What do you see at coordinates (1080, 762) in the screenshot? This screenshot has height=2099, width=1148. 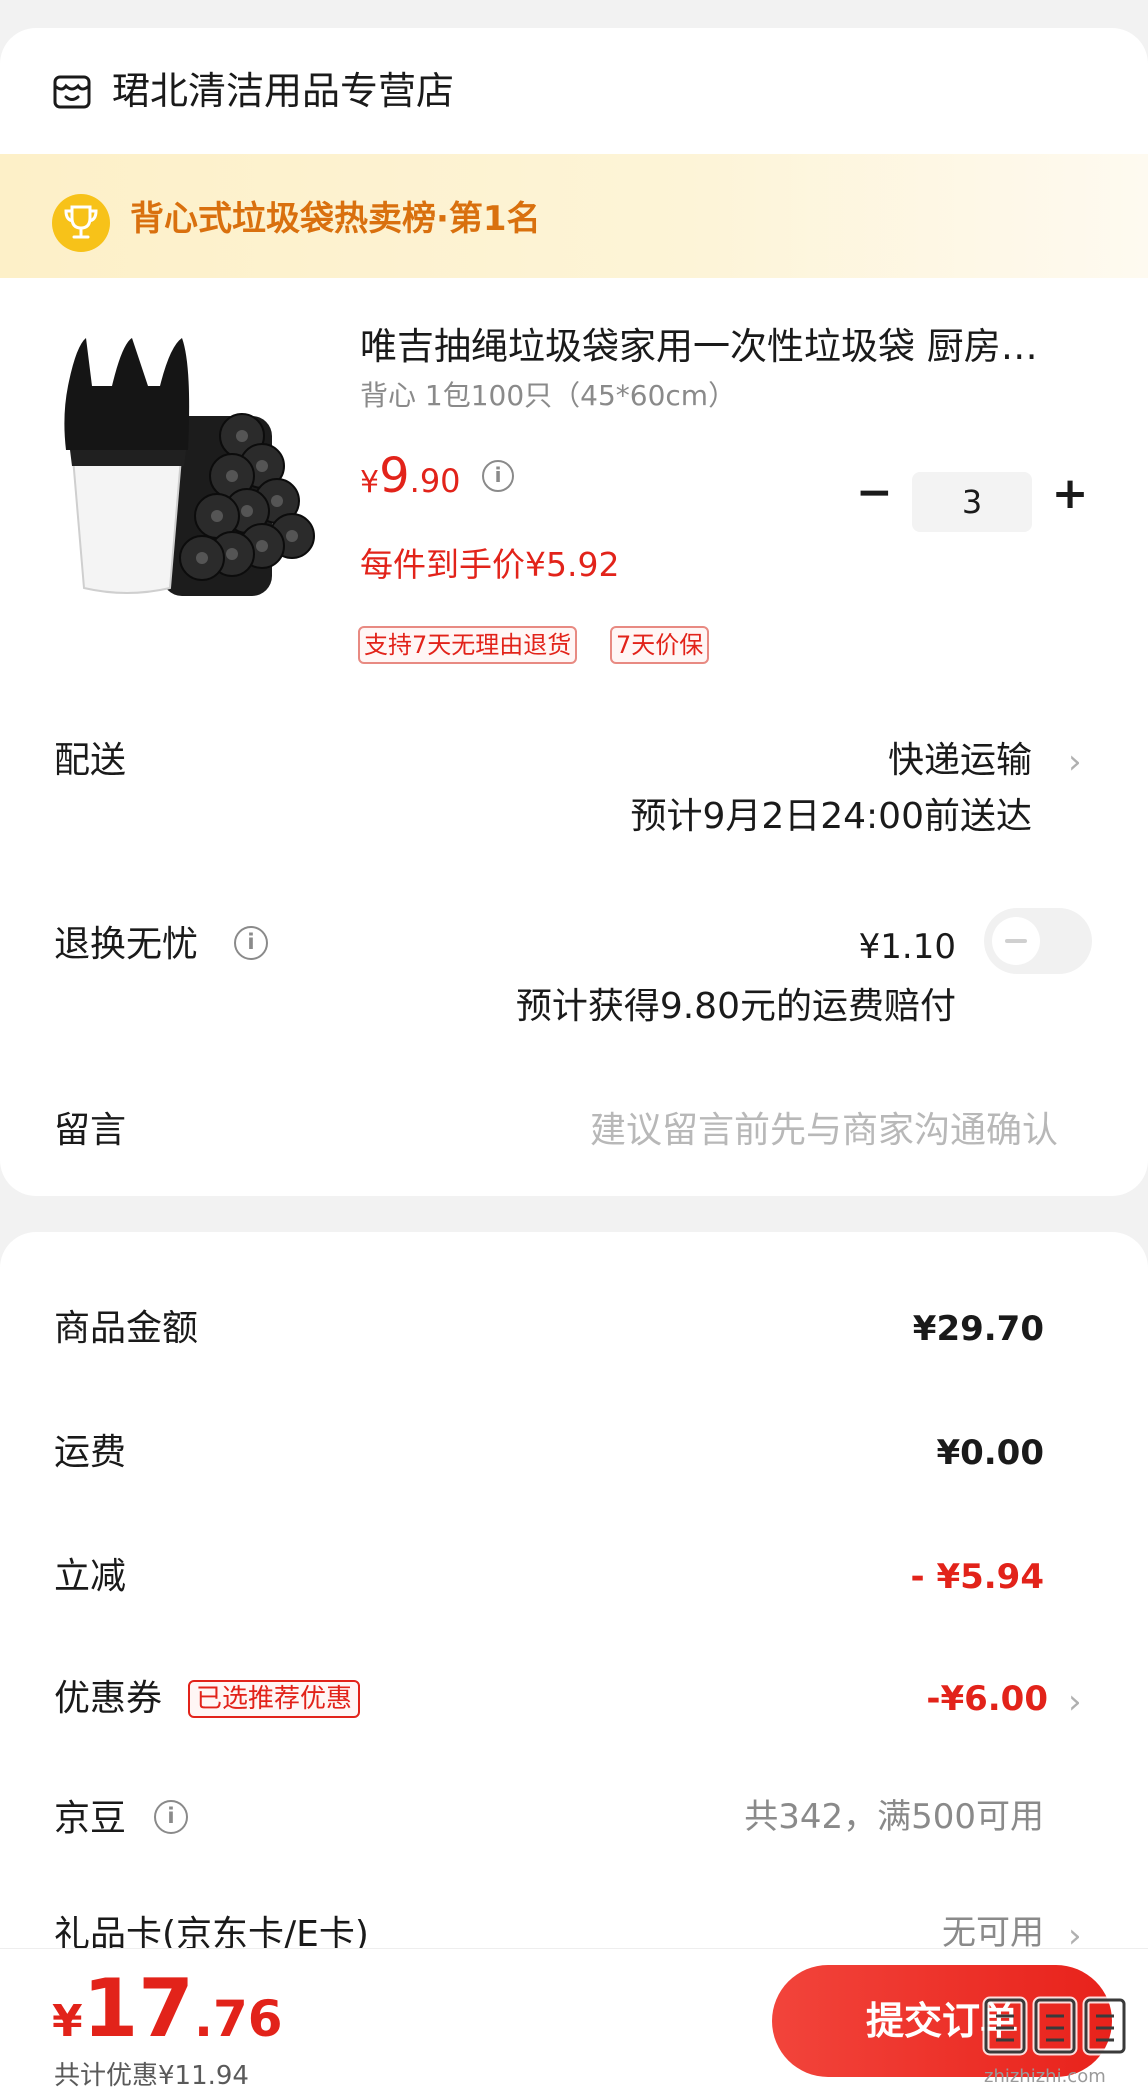 I see `delivery-chevron-icon: ›` at bounding box center [1080, 762].